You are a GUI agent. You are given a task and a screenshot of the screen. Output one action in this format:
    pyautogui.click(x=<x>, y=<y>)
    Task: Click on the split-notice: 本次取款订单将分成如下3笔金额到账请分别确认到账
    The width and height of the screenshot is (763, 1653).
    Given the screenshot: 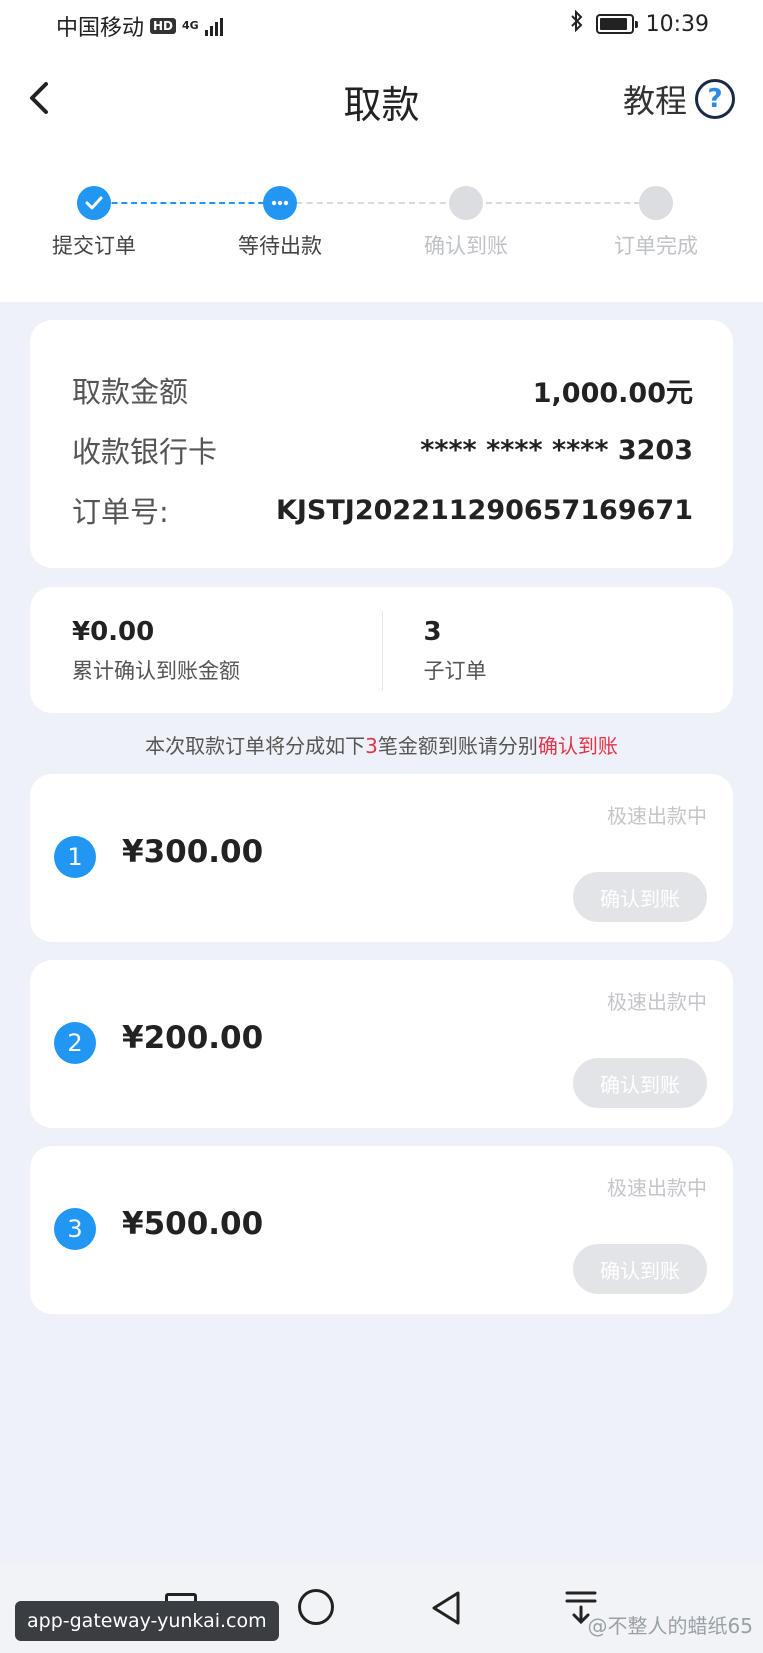 What is the action you would take?
    pyautogui.click(x=381, y=744)
    